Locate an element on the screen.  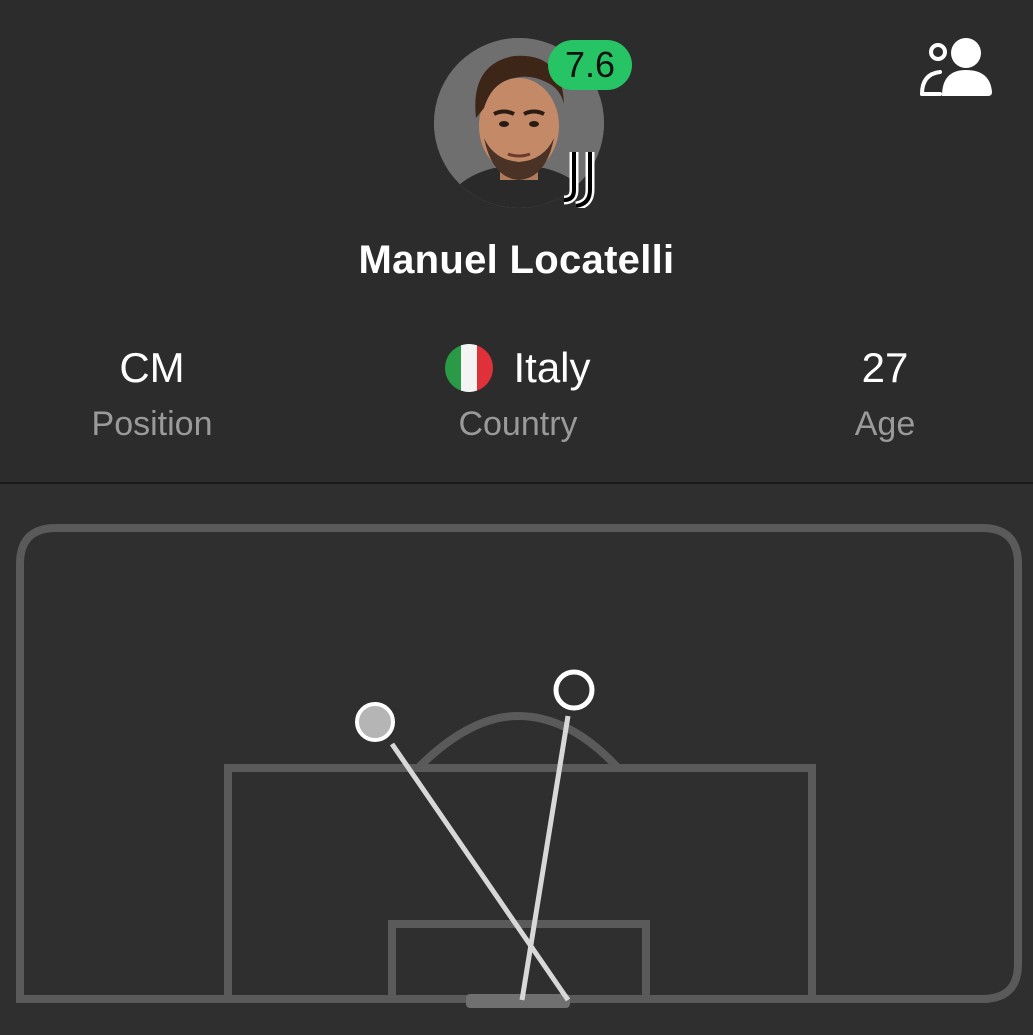
shot-trajectory-on-target is located at coordinates (545, 858).